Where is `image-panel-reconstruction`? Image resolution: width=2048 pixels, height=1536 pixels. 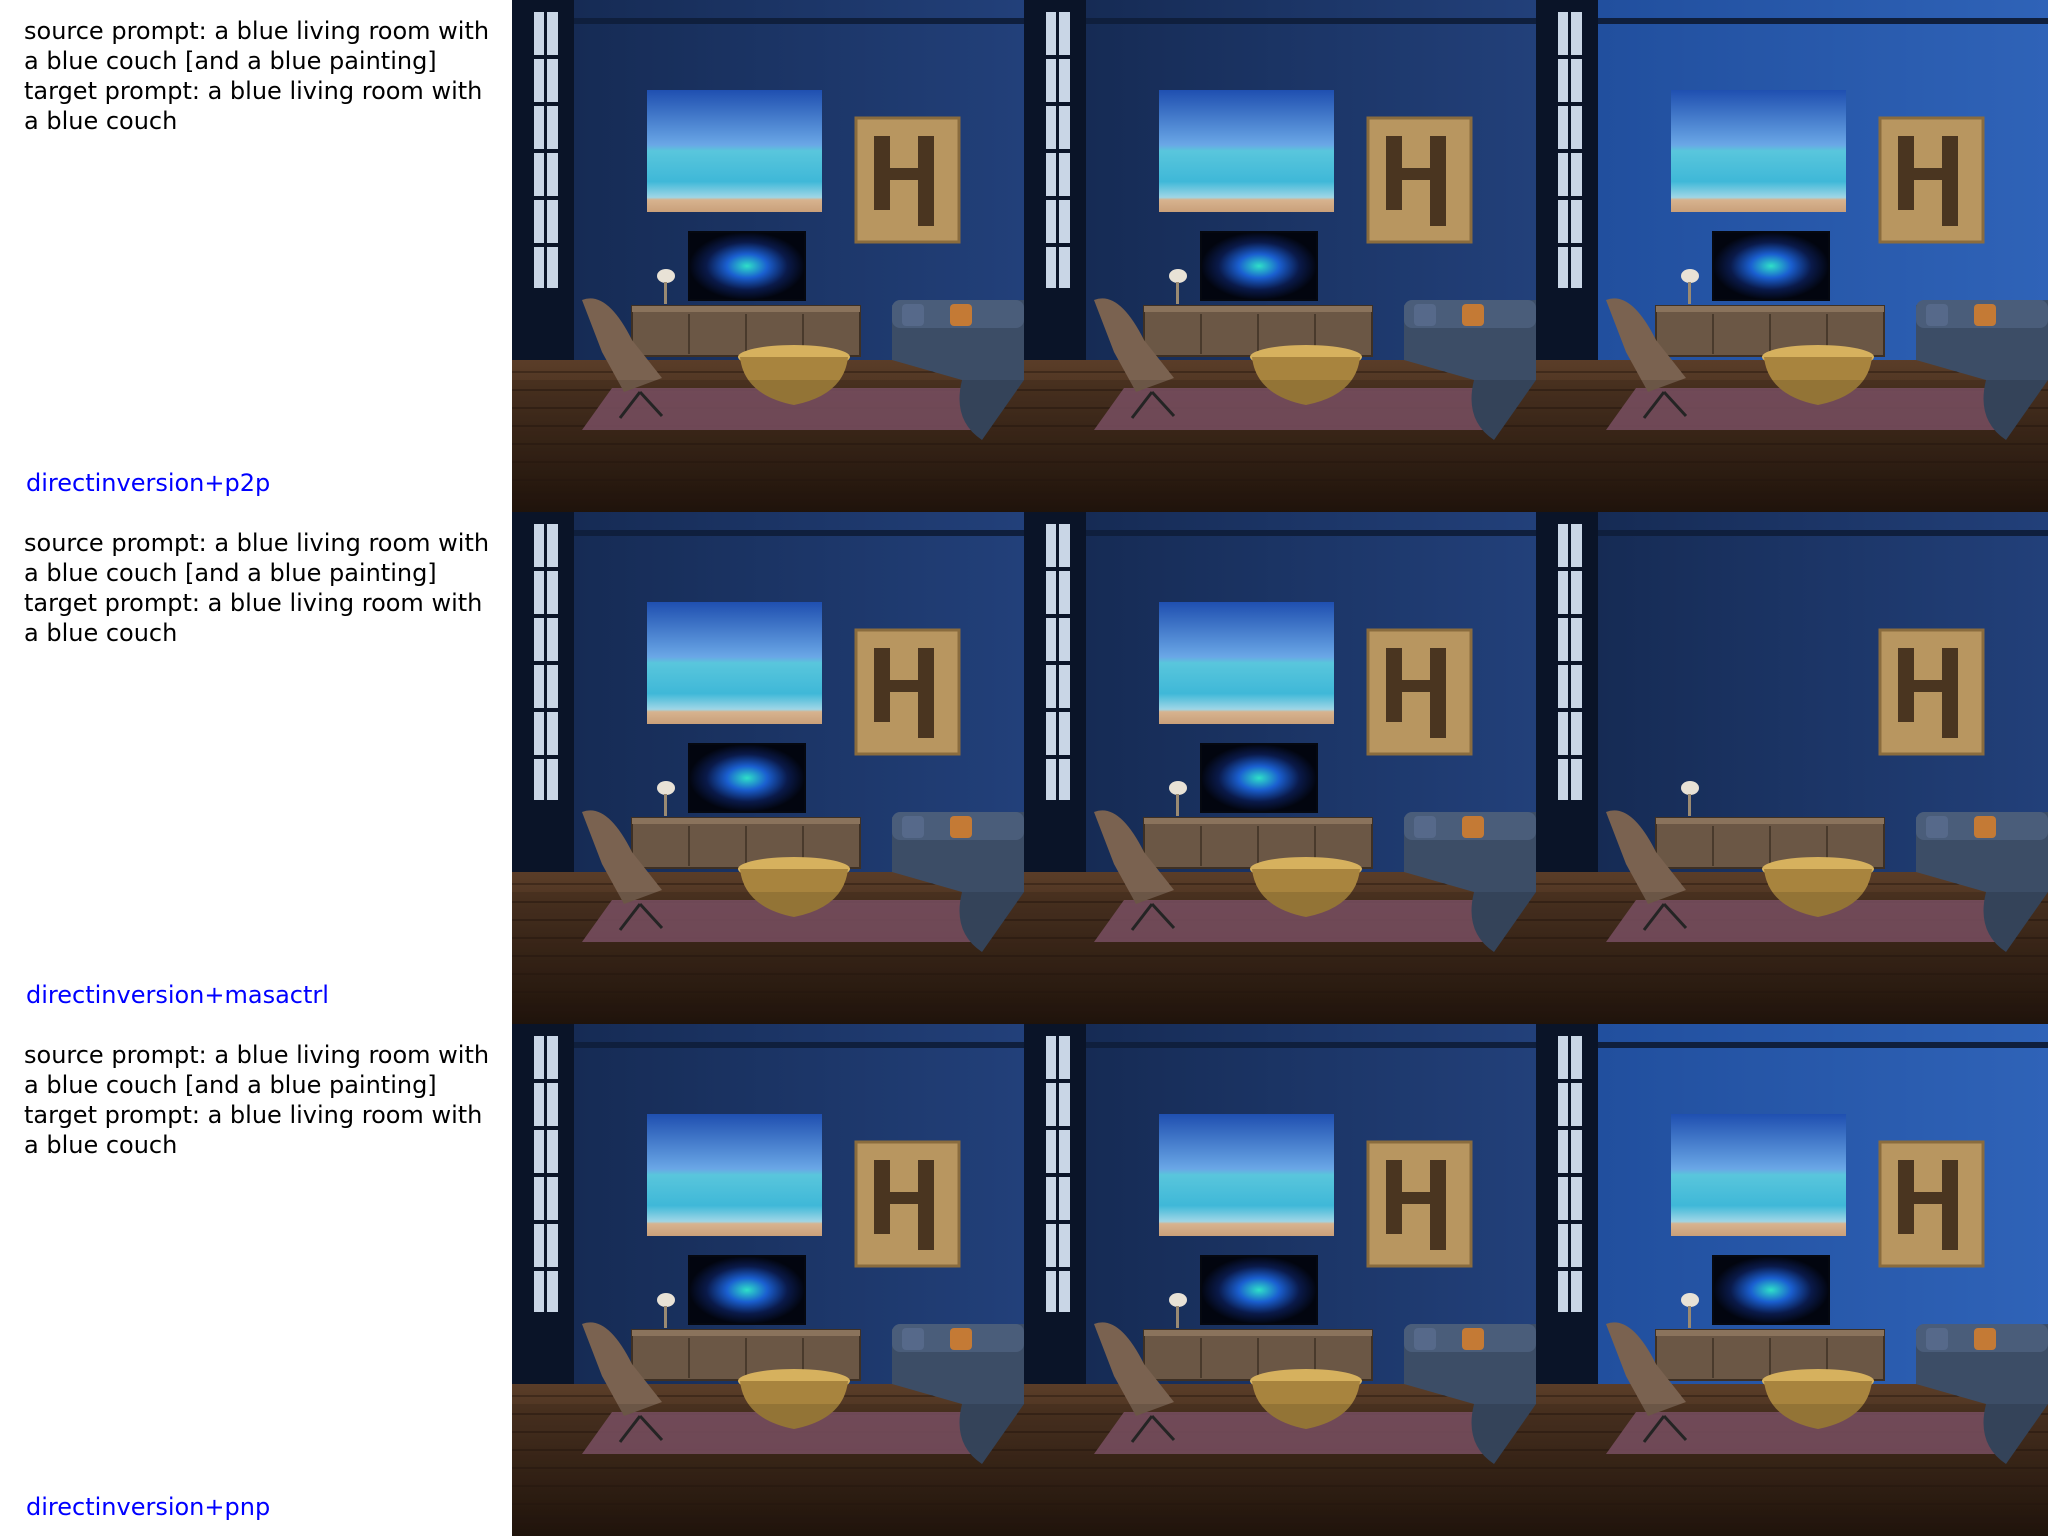
image-panel-reconstruction is located at coordinates (1280, 256).